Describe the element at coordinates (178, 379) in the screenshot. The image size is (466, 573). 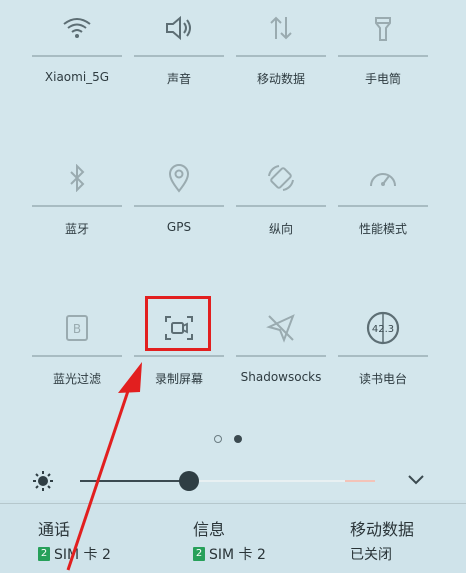
I see `tile-label: 录制屏幕` at that location.